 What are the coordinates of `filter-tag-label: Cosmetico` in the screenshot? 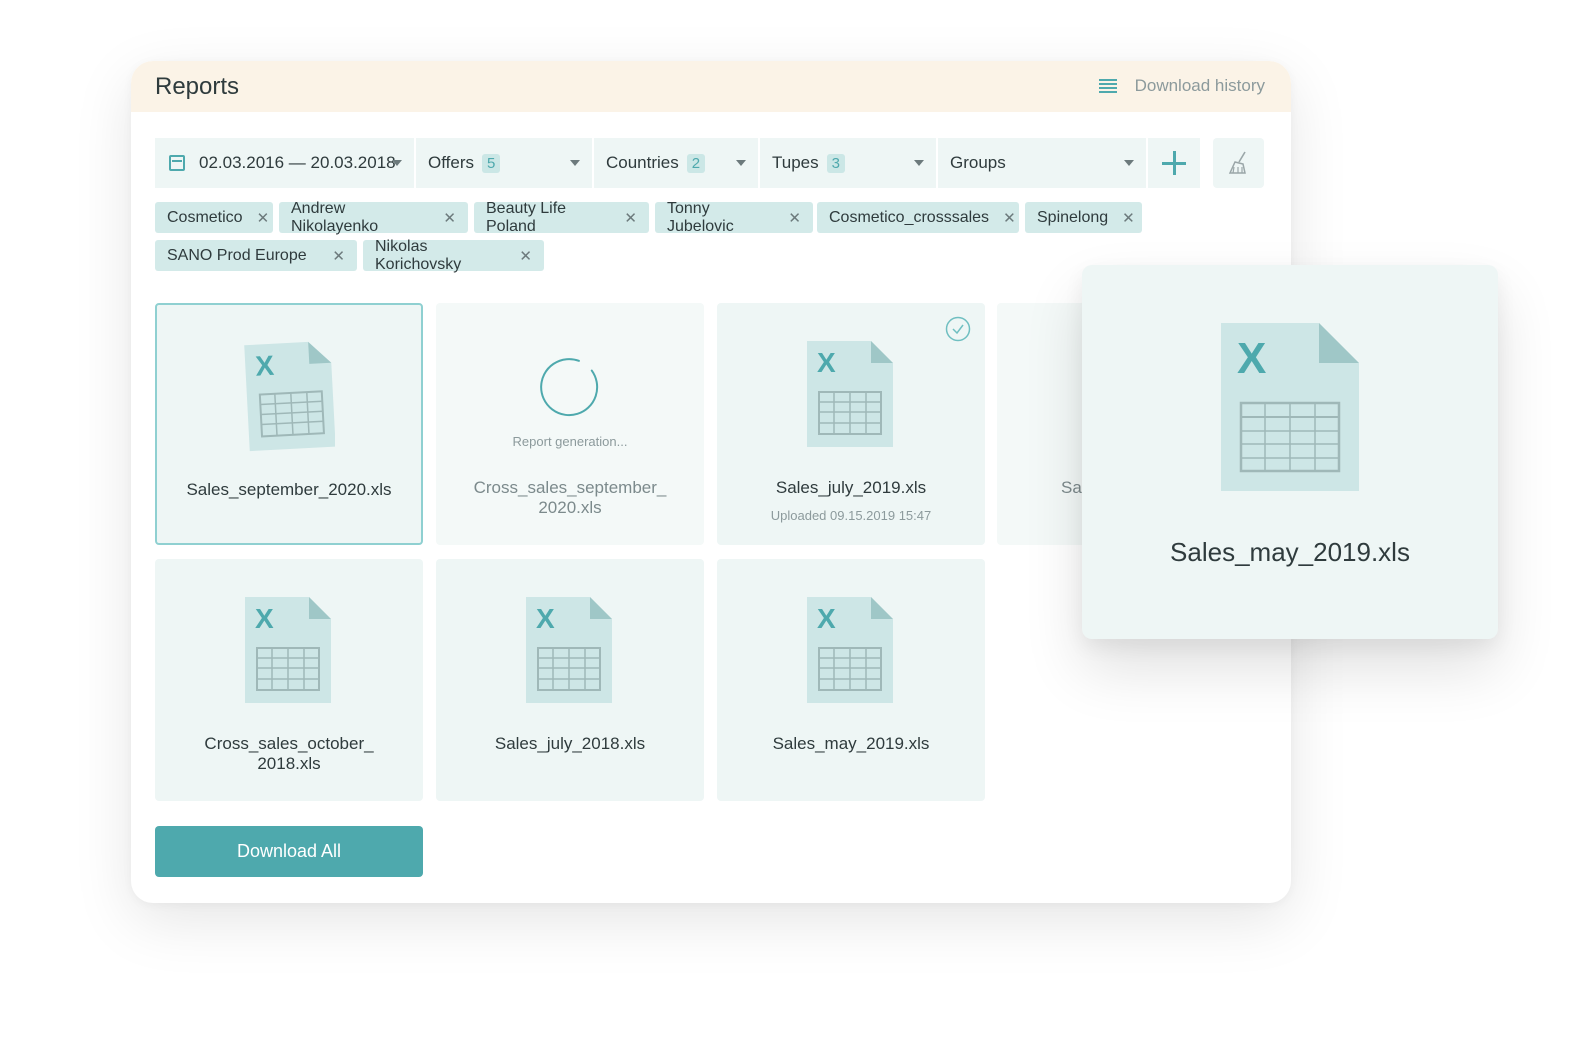 It's located at (205, 217).